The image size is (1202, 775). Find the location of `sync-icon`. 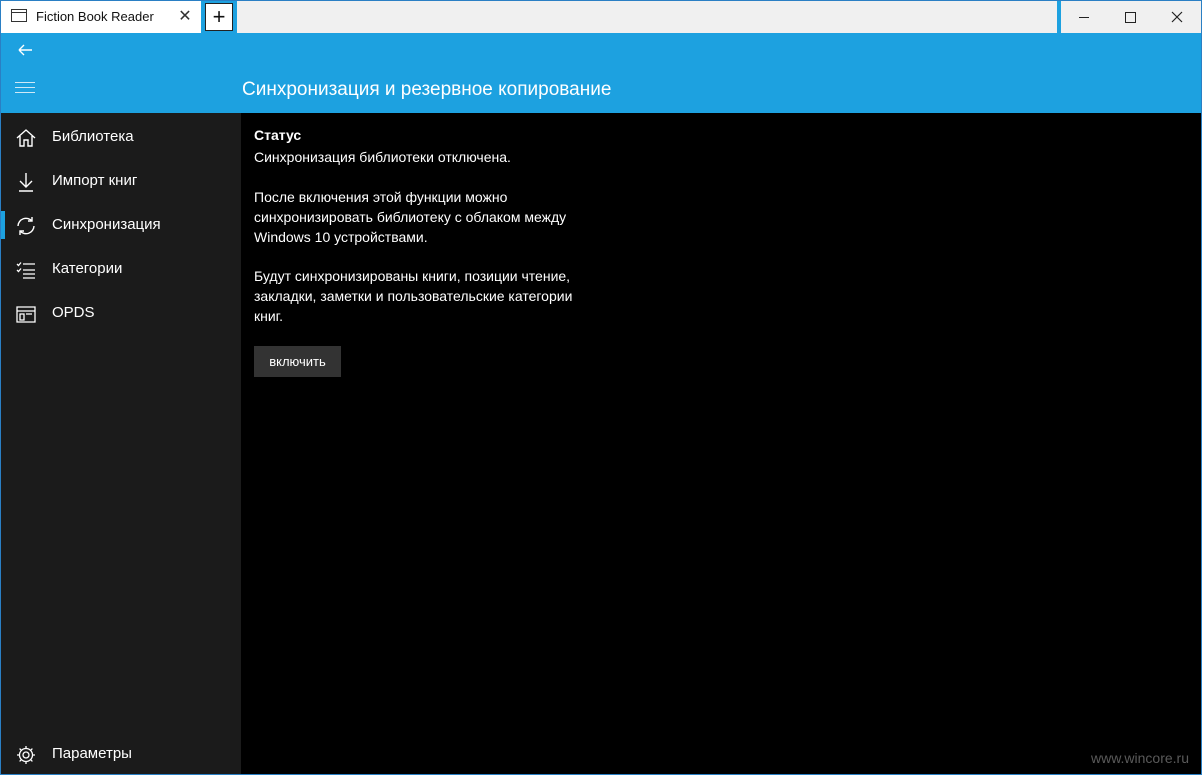

sync-icon is located at coordinates (26, 226).